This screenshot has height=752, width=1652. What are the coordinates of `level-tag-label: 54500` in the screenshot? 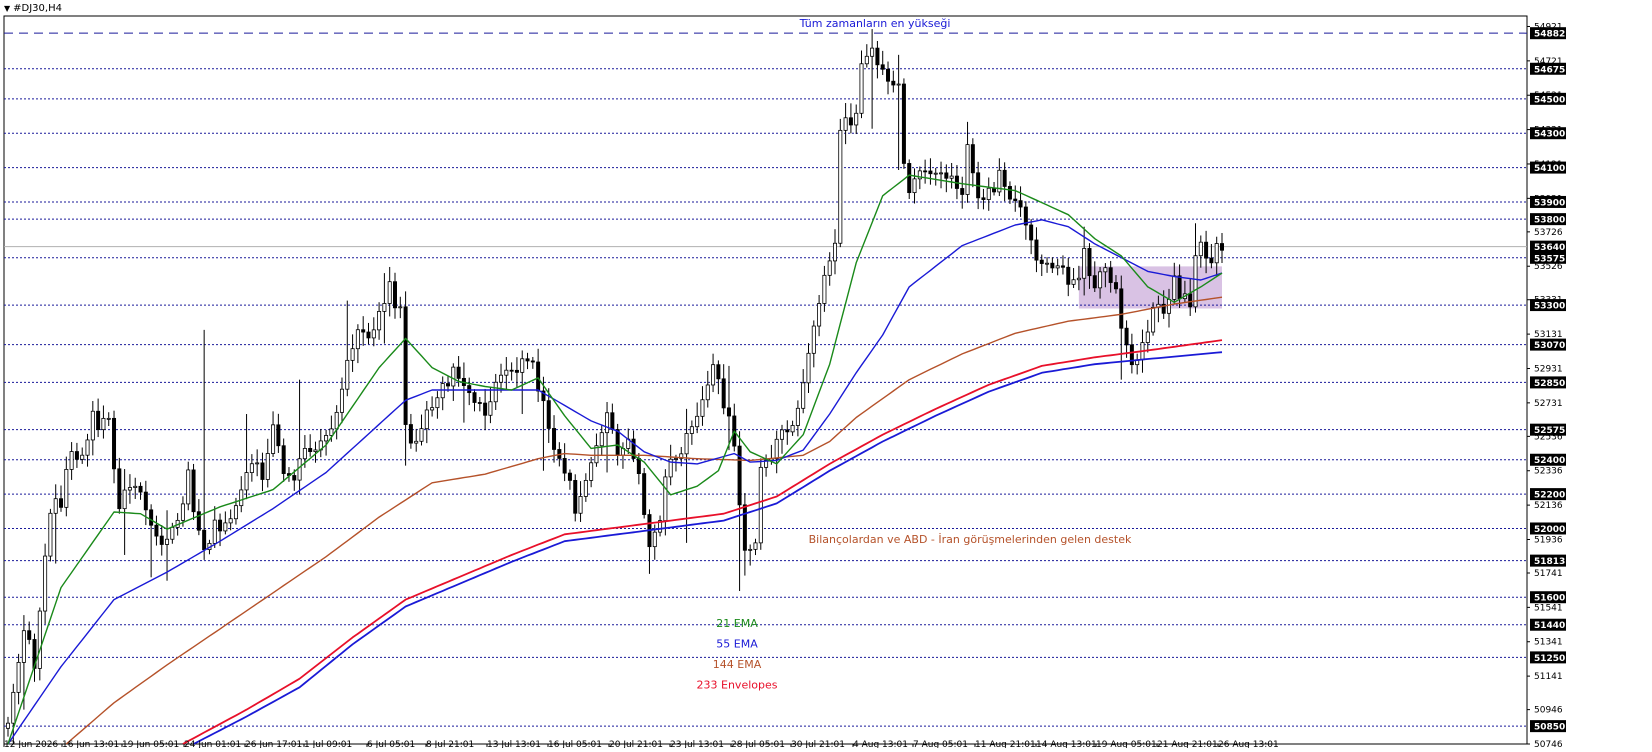 It's located at (1549, 100).